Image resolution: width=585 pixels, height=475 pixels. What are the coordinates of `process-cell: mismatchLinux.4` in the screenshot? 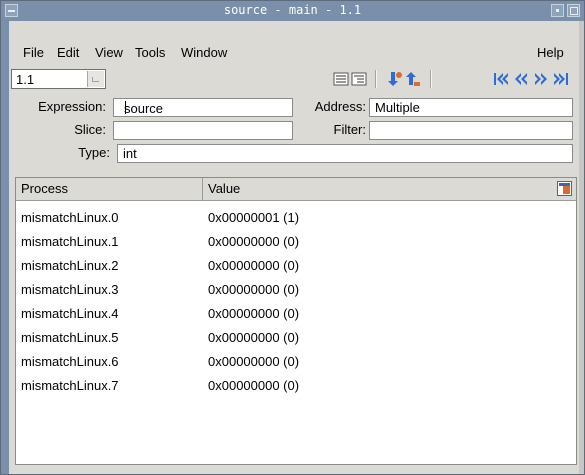 It's located at (70, 313).